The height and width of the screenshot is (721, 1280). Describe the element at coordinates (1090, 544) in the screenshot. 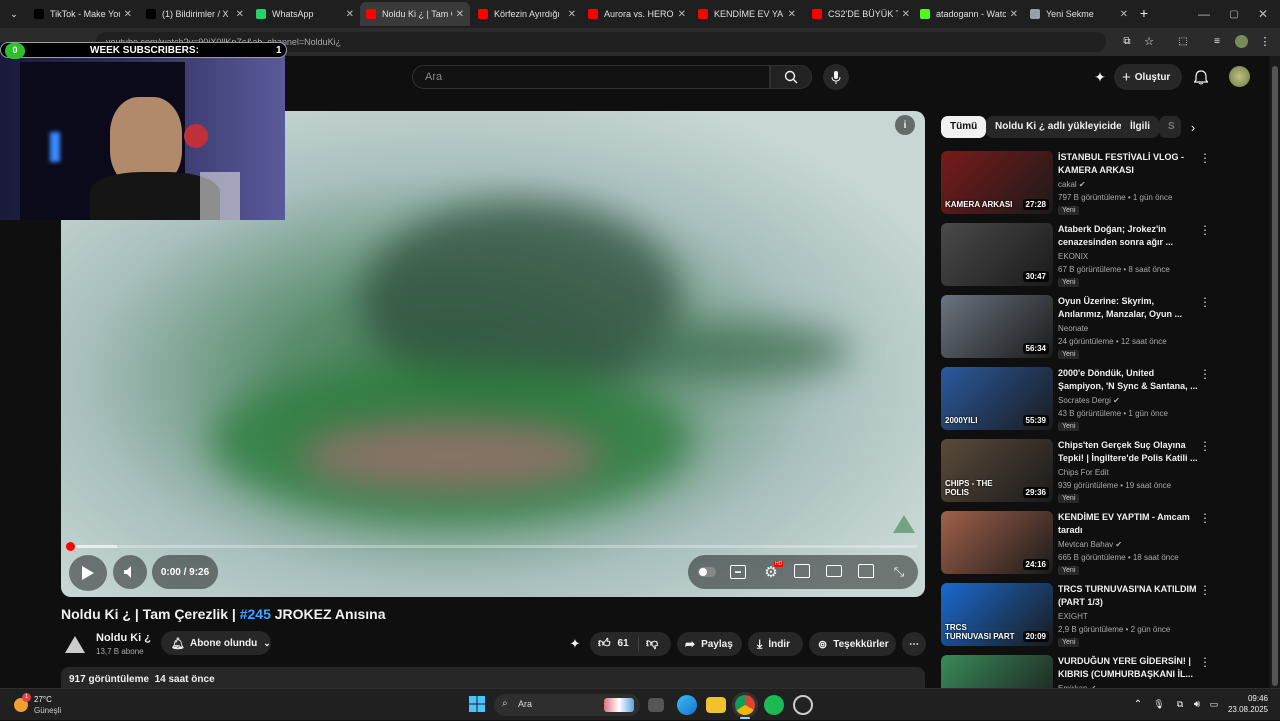

I see `rec-channel: Mevtcan Bahav ✔︎` at that location.